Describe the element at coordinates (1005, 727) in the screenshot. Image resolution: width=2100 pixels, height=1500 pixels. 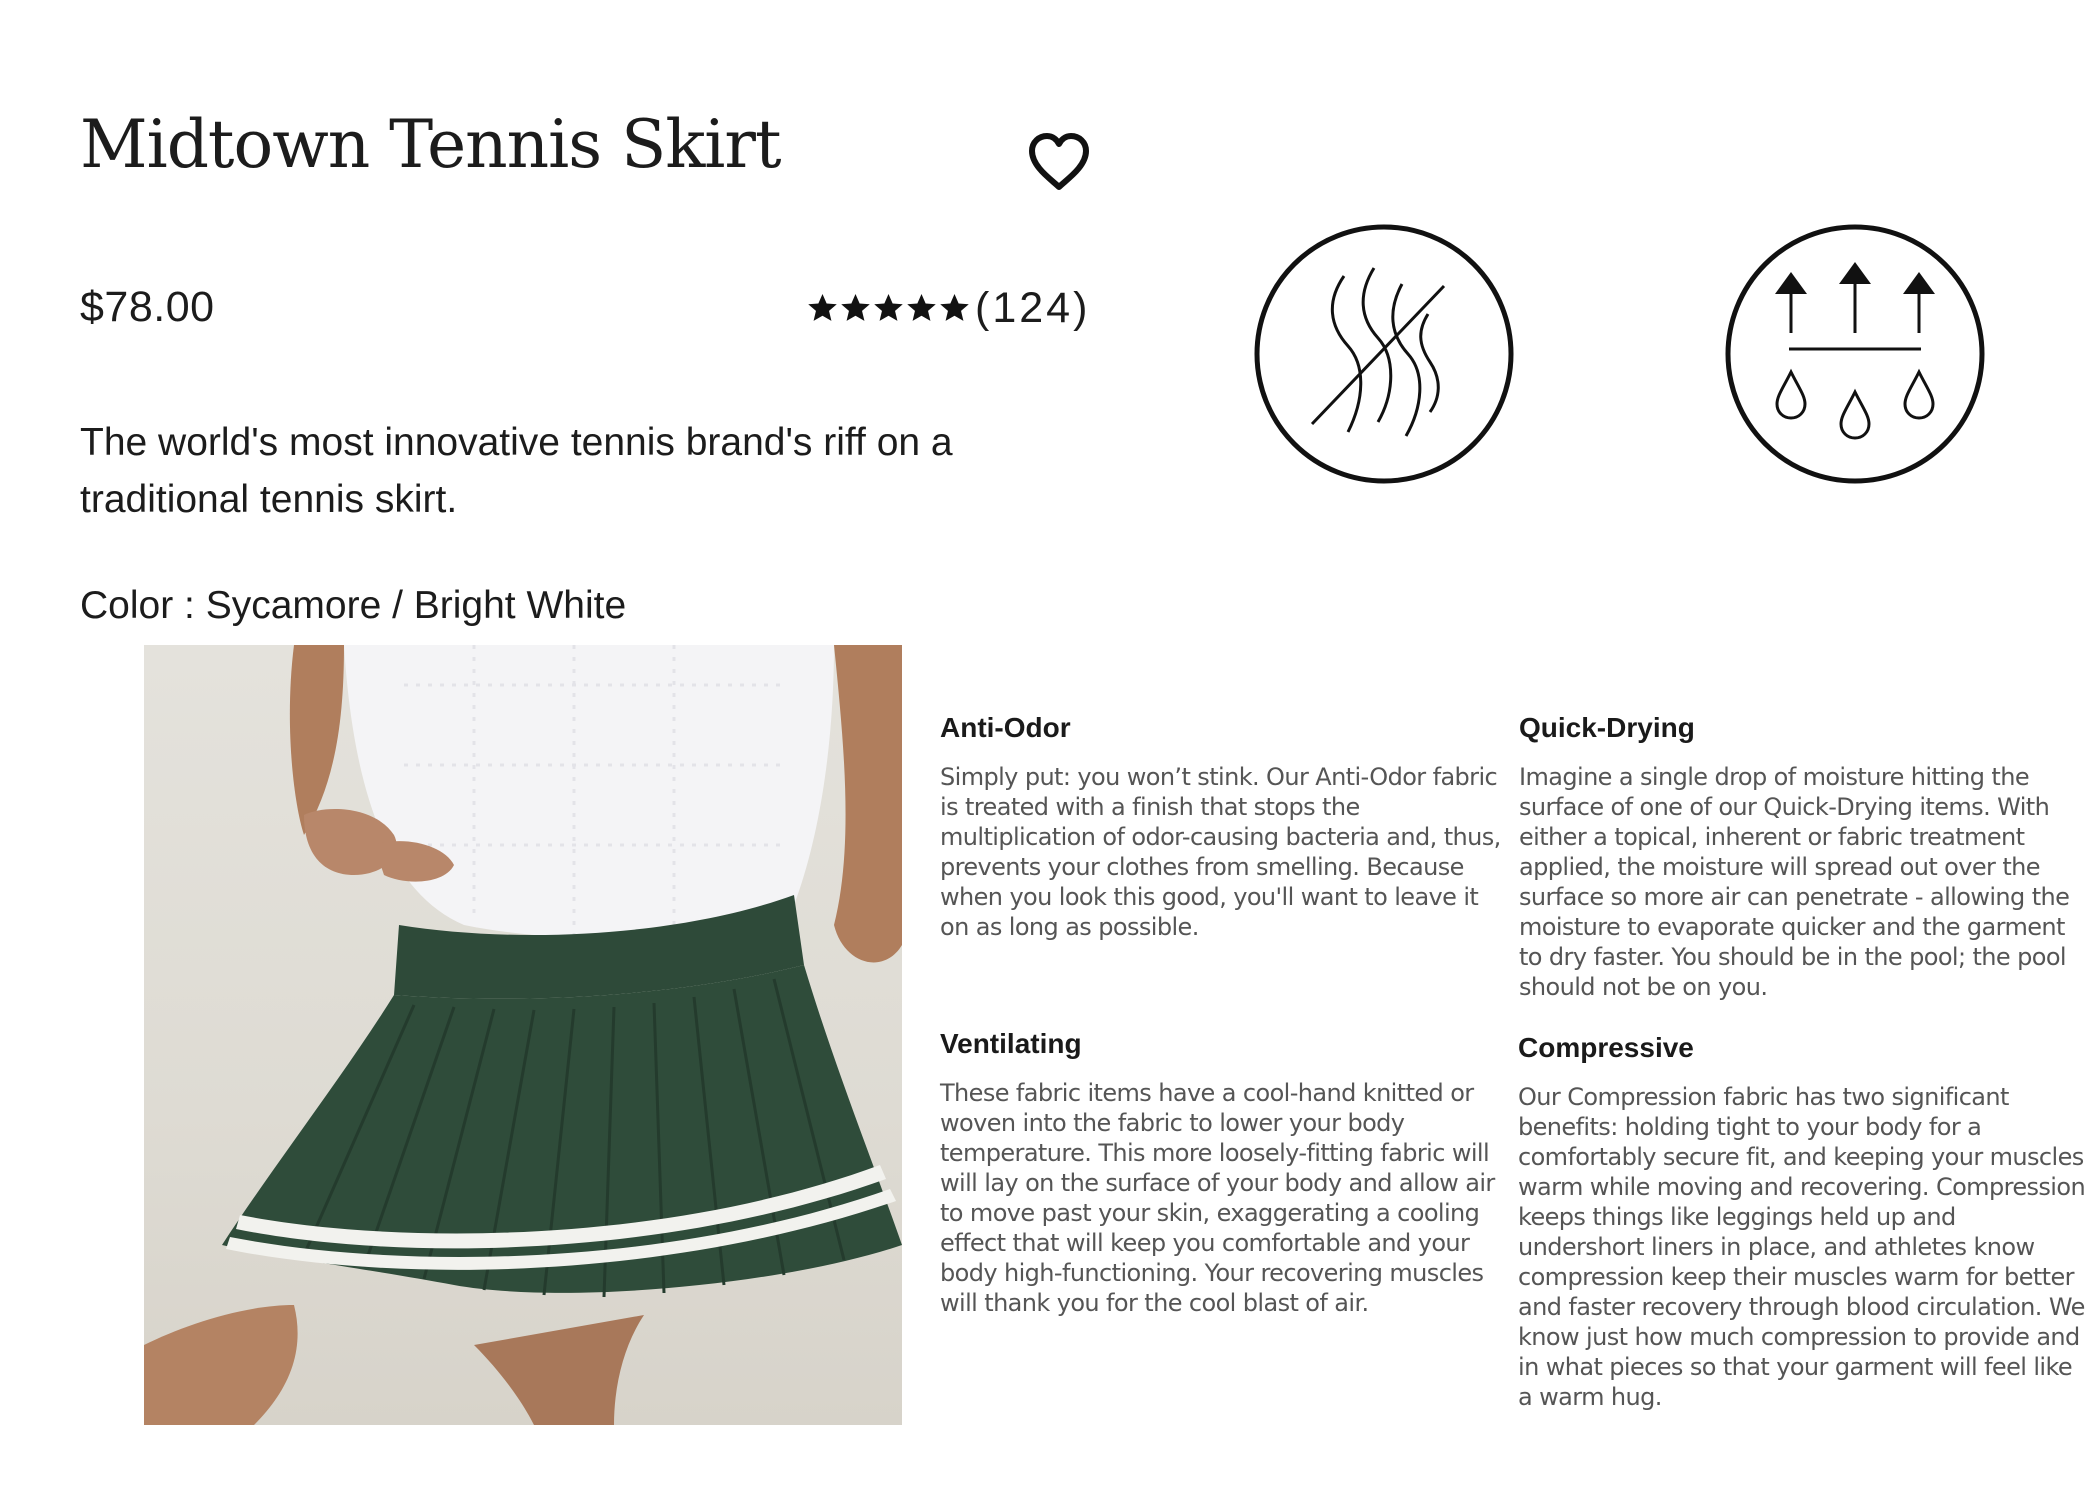
I see `feature-title: Anti-Odor` at that location.